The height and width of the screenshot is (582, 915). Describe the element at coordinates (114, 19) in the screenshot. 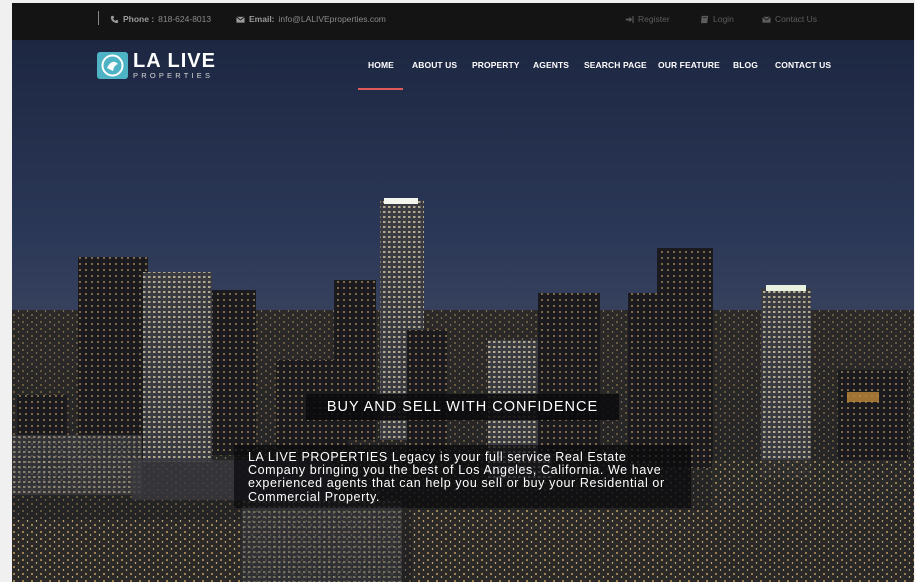

I see `phone-icon` at that location.